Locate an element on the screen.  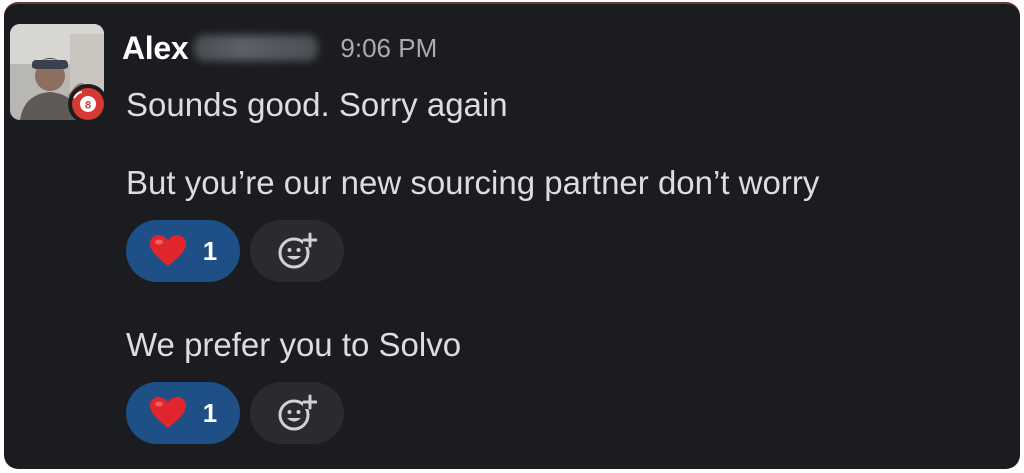
message-header: Alex 9:06 PM is located at coordinates (279, 48).